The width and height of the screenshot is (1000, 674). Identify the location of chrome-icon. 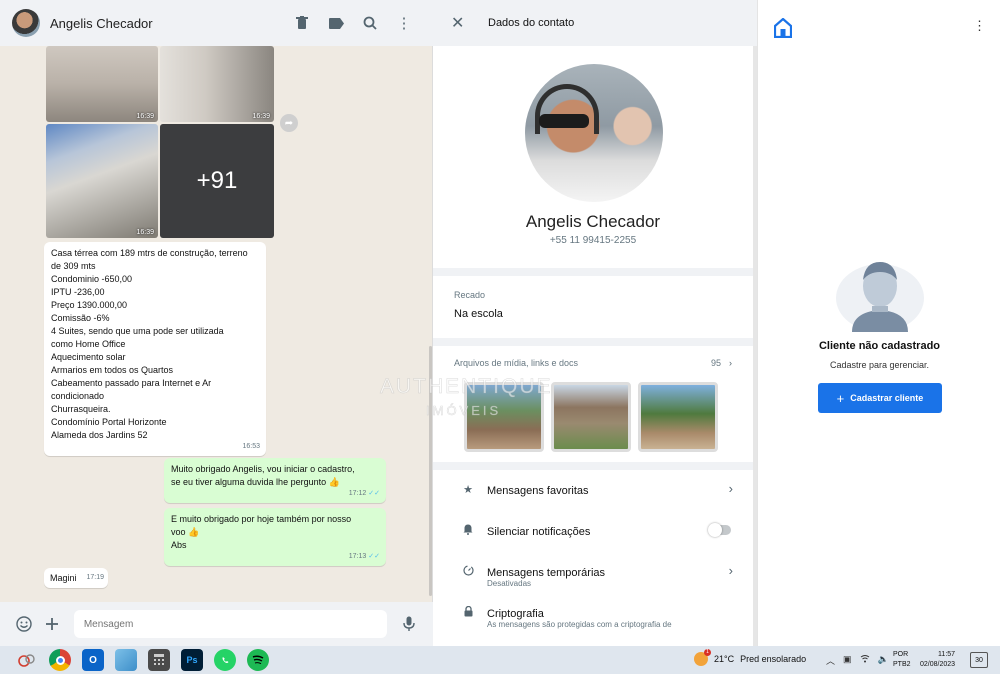
(60, 660).